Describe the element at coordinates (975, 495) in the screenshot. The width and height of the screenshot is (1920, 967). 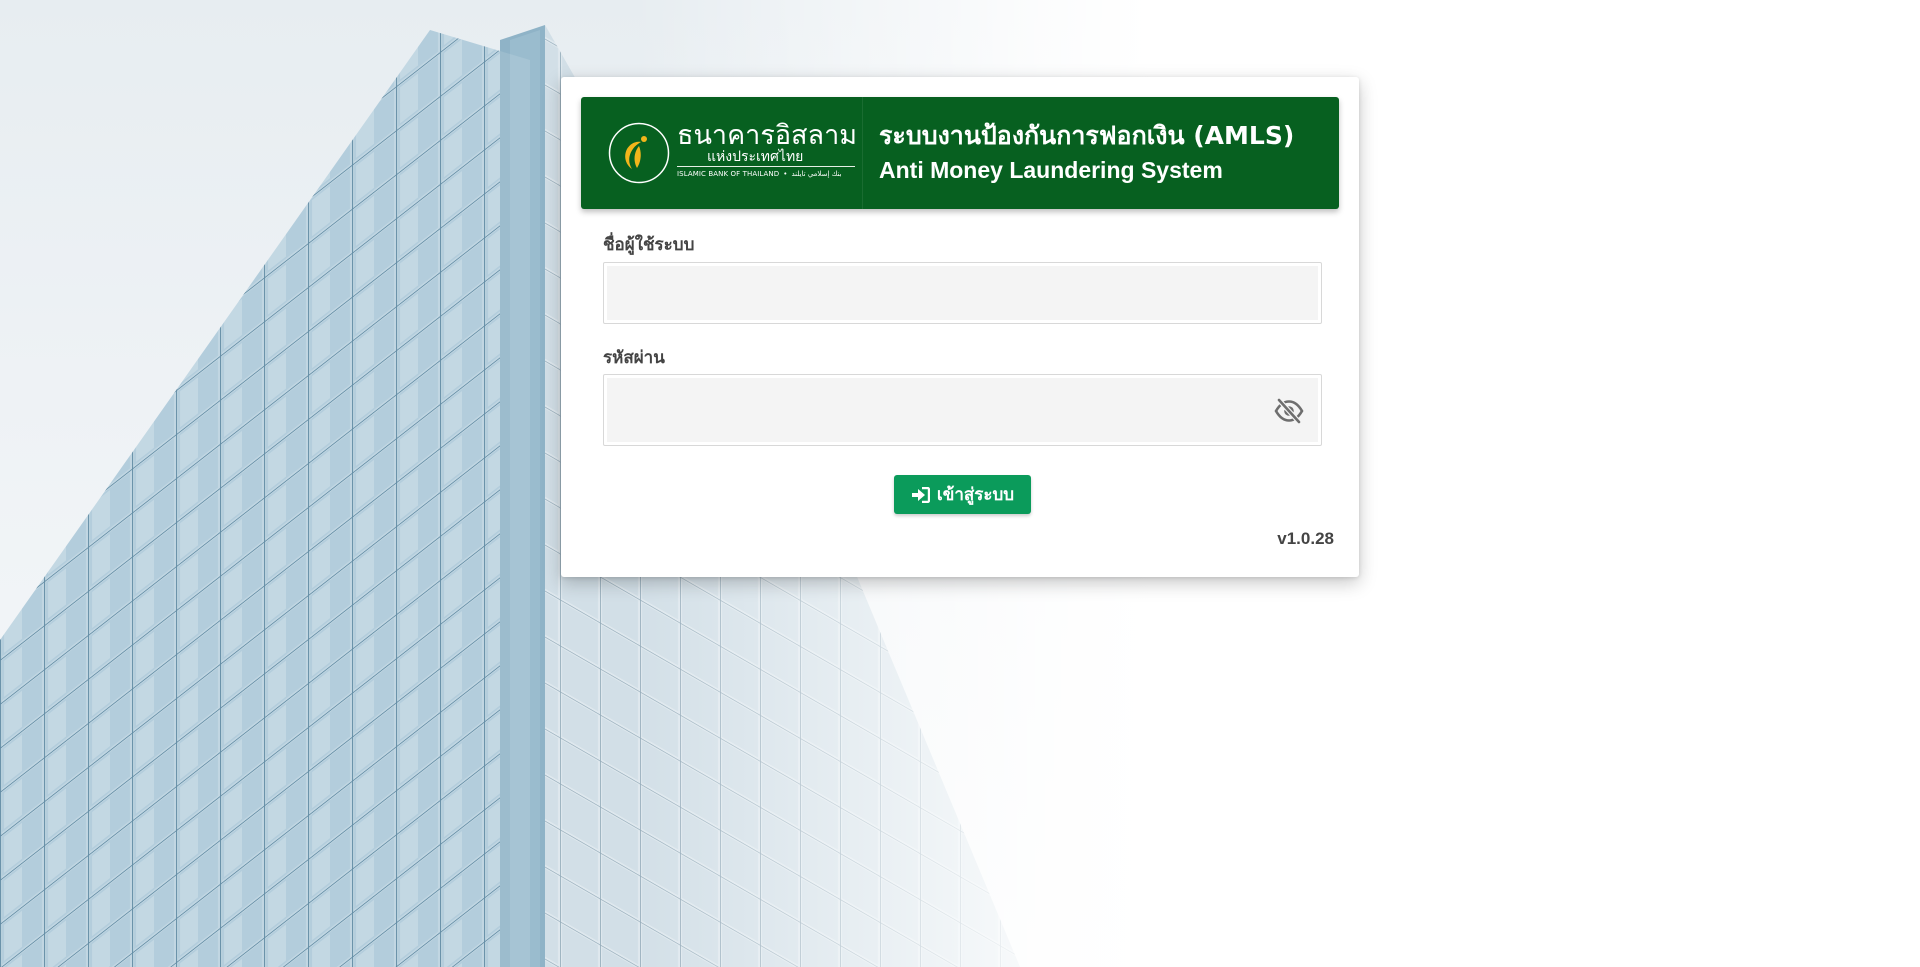
I see `login-button-label: เข้าสู่ระบบ` at that location.